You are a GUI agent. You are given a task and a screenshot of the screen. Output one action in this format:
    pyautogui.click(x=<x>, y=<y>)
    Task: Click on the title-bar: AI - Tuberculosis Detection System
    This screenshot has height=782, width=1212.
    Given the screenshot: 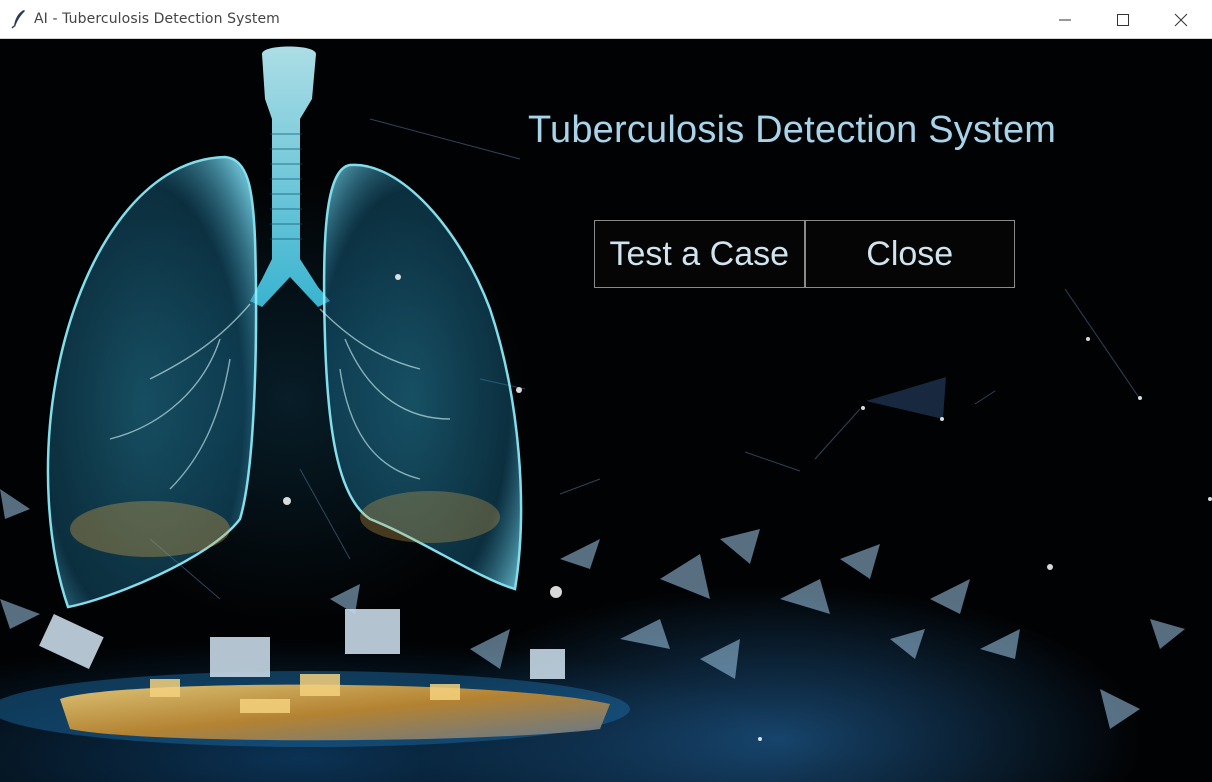 What is the action you would take?
    pyautogui.click(x=606, y=19)
    